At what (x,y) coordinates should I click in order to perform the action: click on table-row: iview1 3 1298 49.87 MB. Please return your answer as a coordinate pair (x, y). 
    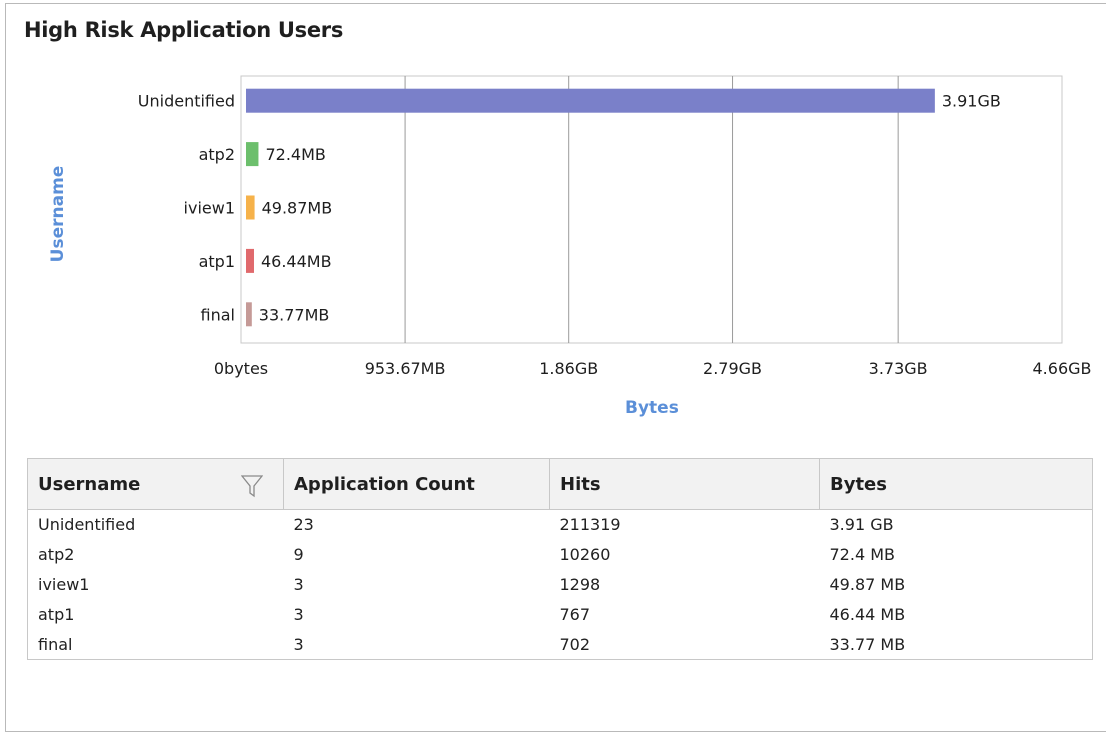
    Looking at the image, I should click on (560, 585).